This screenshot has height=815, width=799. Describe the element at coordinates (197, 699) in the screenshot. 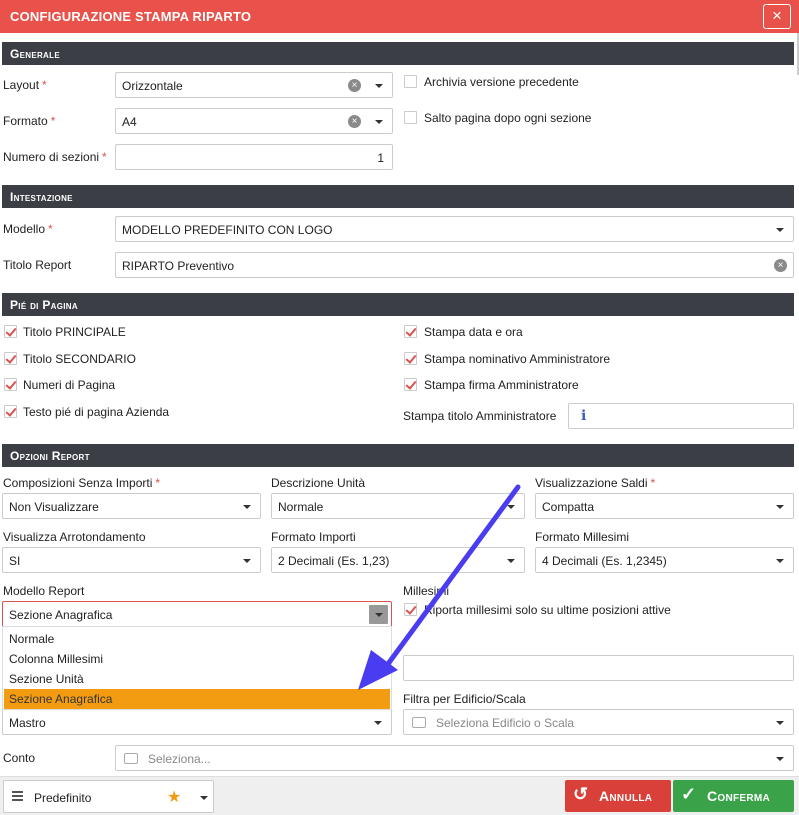

I see `dropdown-option-sezione-anagrafica: Sezione Anagrafica` at that location.